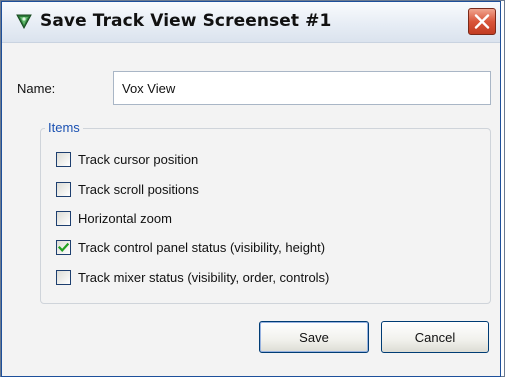  Describe the element at coordinates (63, 159) in the screenshot. I see `checkbox-track-cursor-position` at that location.